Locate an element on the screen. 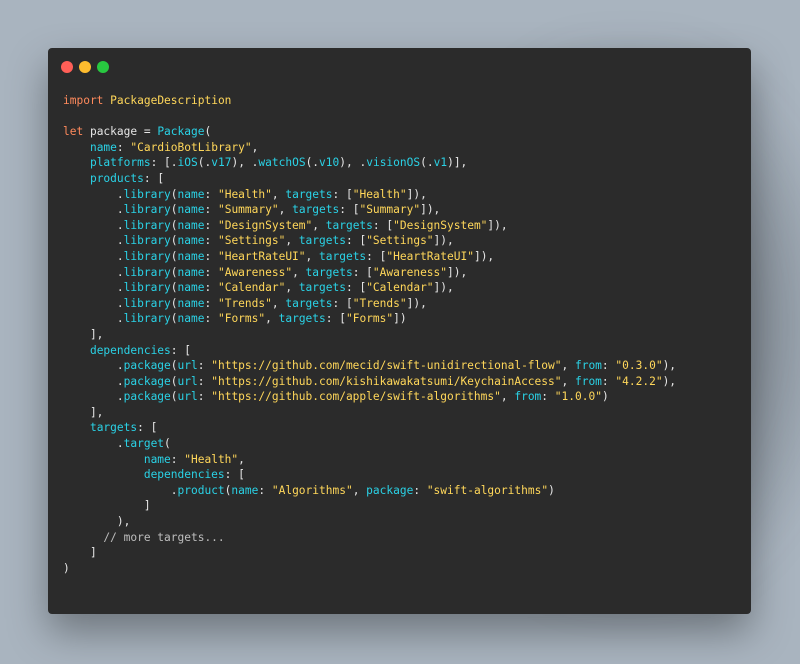 This screenshot has width=800, height=664. zoom-button is located at coordinates (103, 67).